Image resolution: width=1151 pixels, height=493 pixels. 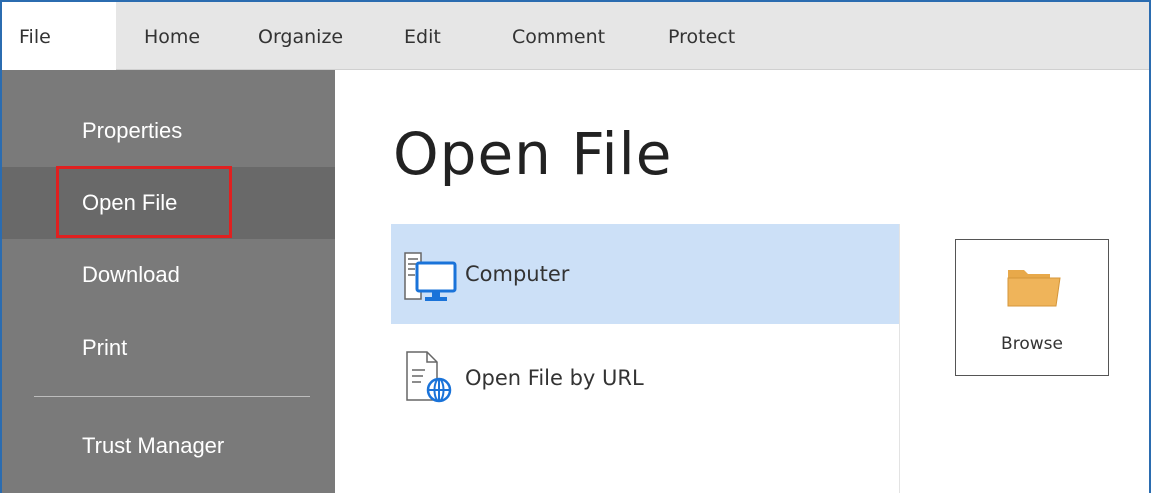 What do you see at coordinates (430, 379) in the screenshot?
I see `url-document-icon` at bounding box center [430, 379].